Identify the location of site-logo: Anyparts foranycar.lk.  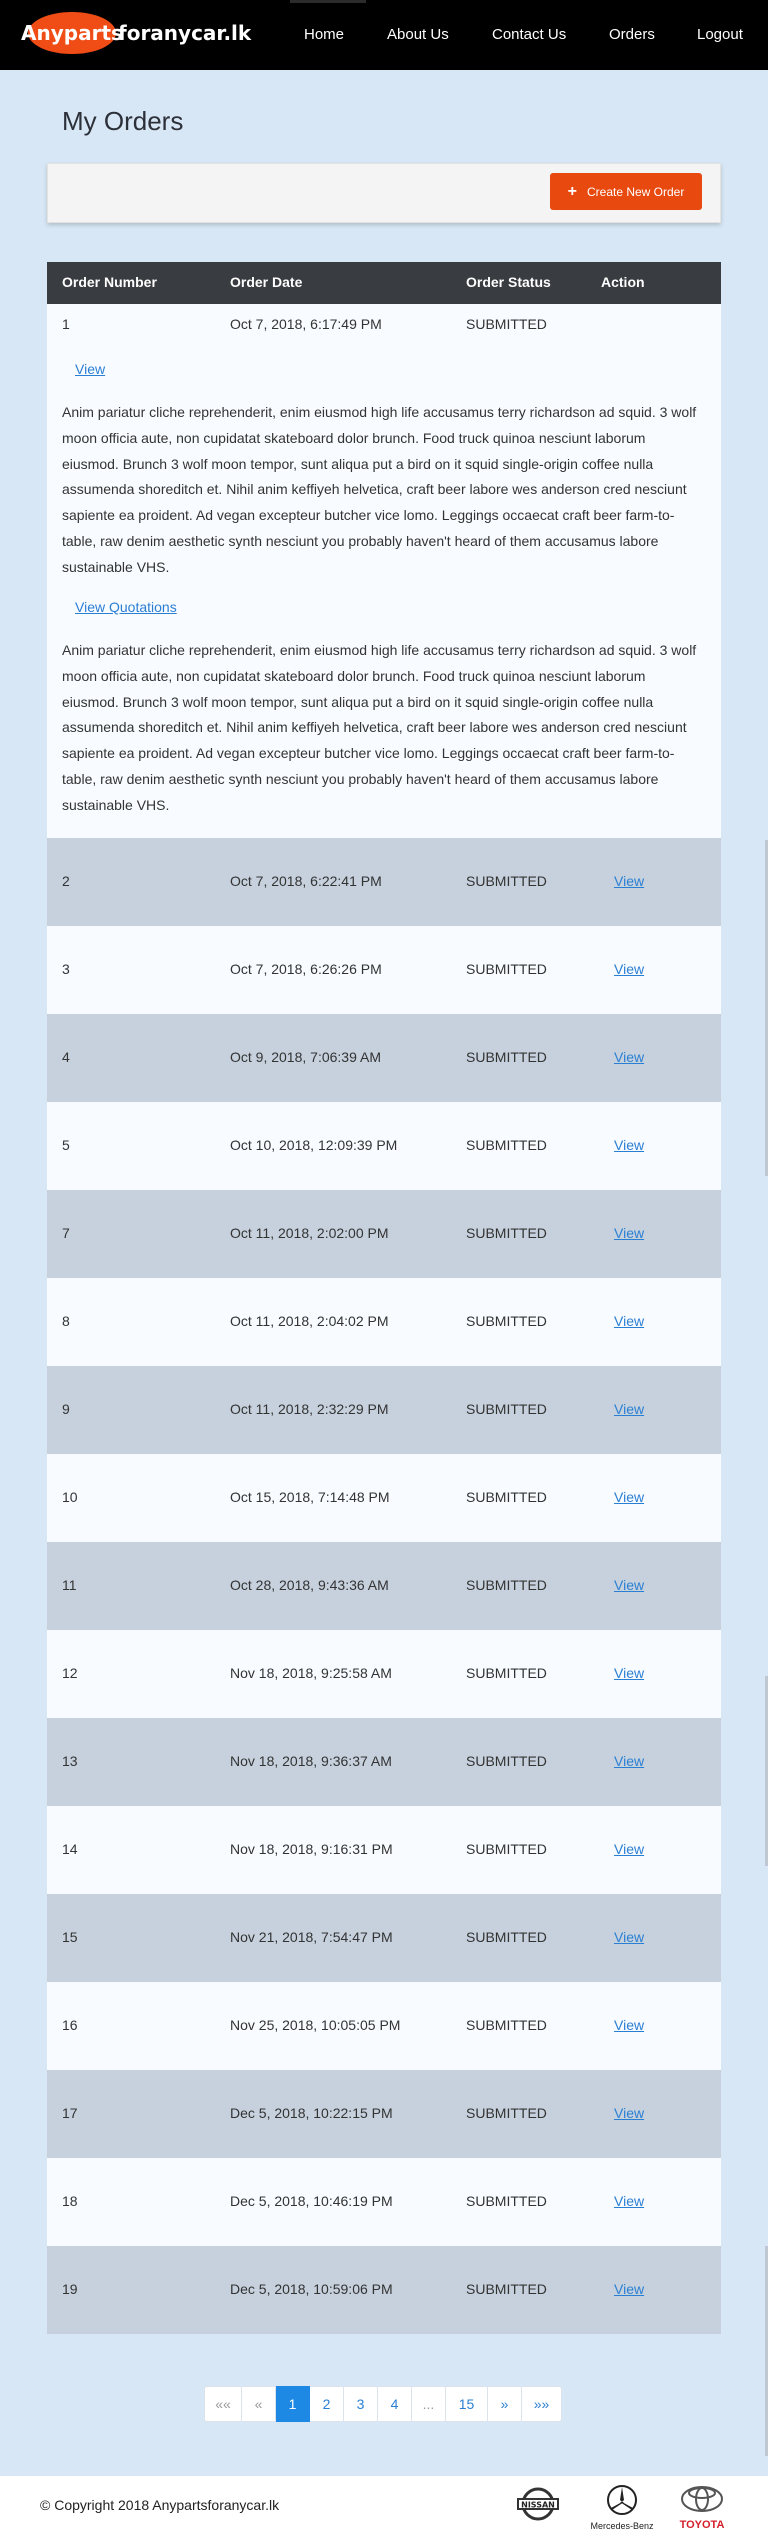
(136, 33).